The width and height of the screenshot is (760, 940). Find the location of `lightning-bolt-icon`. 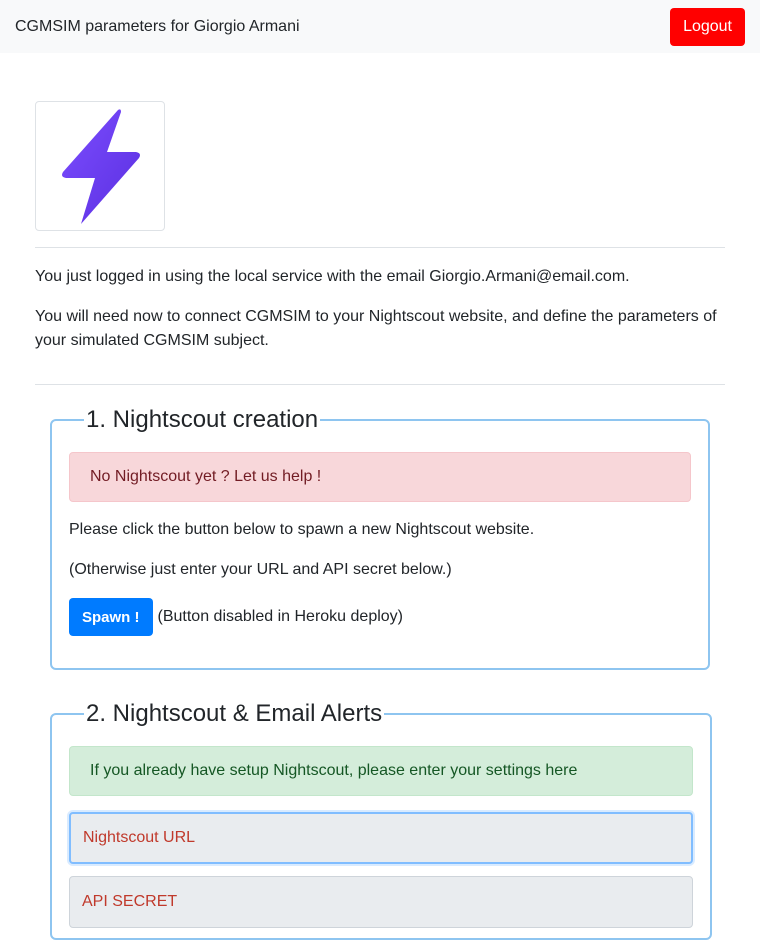

lightning-bolt-icon is located at coordinates (101, 166).